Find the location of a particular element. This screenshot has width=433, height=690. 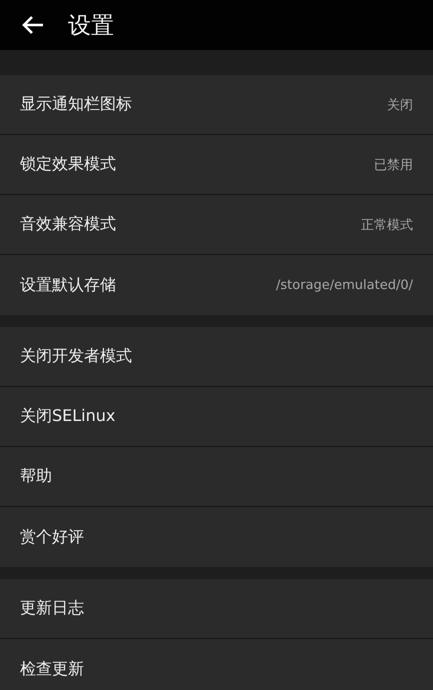

setting-value: 关闭 is located at coordinates (400, 105).